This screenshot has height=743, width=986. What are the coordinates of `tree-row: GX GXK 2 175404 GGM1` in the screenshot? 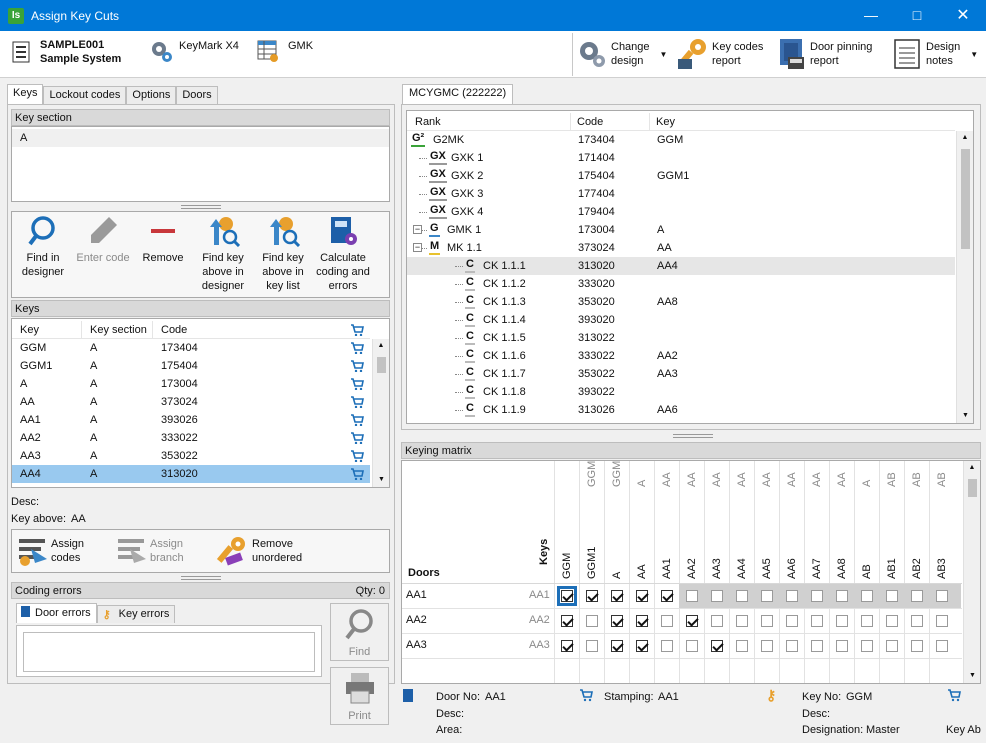 It's located at (681, 176).